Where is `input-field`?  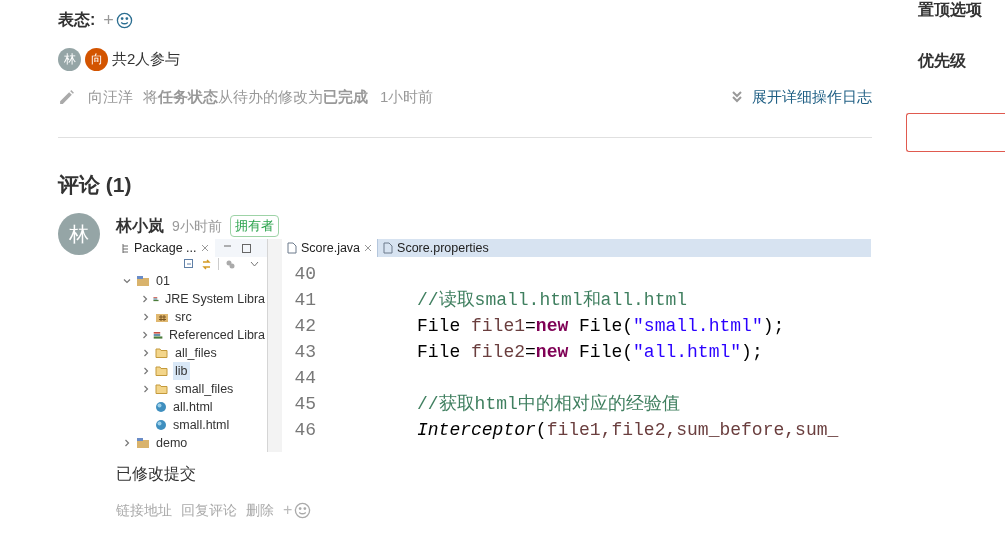
input-field is located at coordinates (955, 132).